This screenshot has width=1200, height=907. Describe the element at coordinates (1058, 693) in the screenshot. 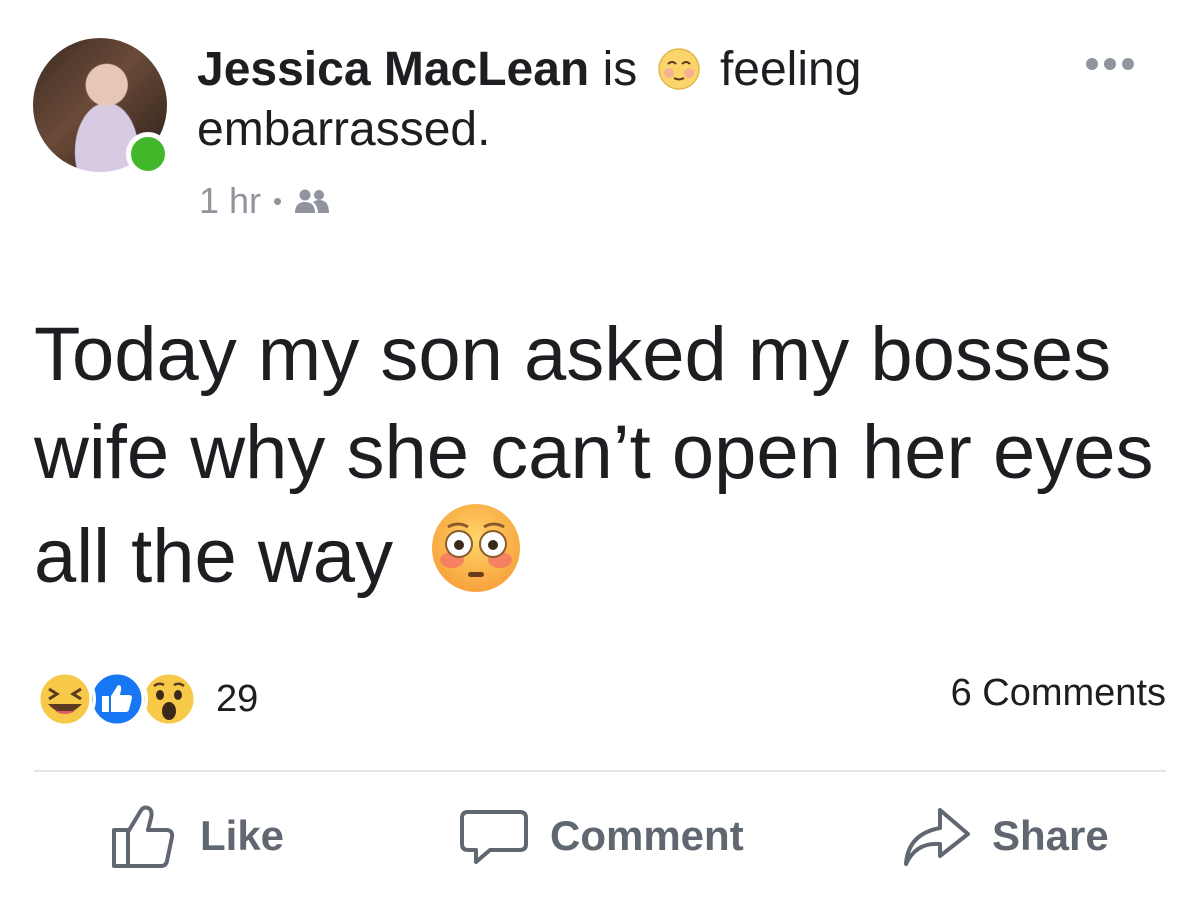

I see `comments-count: 6 Comments` at that location.